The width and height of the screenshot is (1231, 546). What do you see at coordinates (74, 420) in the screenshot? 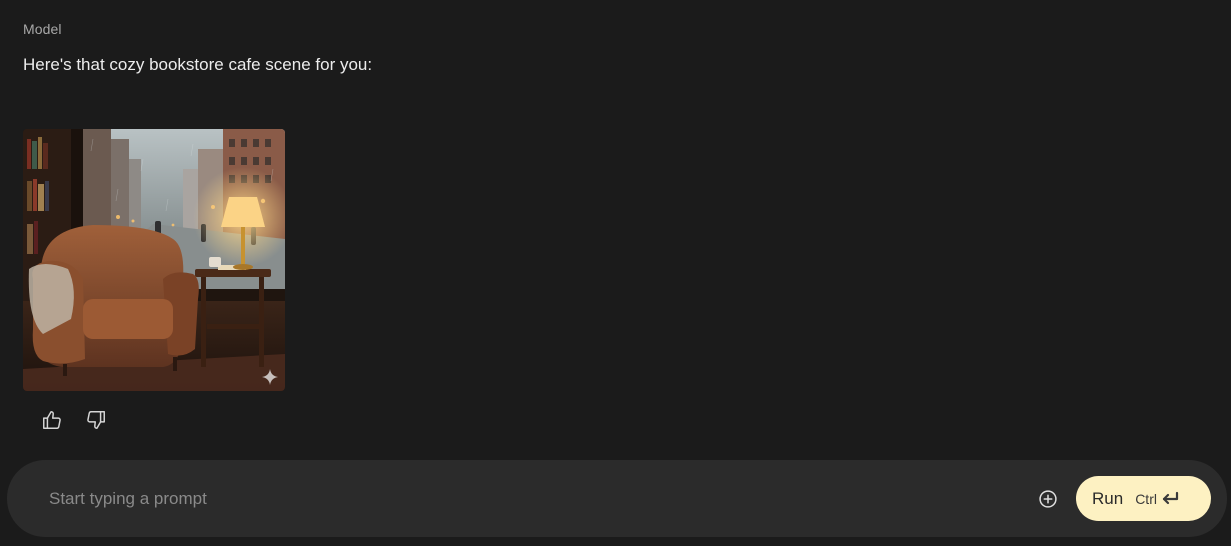
I see `feedback-row` at bounding box center [74, 420].